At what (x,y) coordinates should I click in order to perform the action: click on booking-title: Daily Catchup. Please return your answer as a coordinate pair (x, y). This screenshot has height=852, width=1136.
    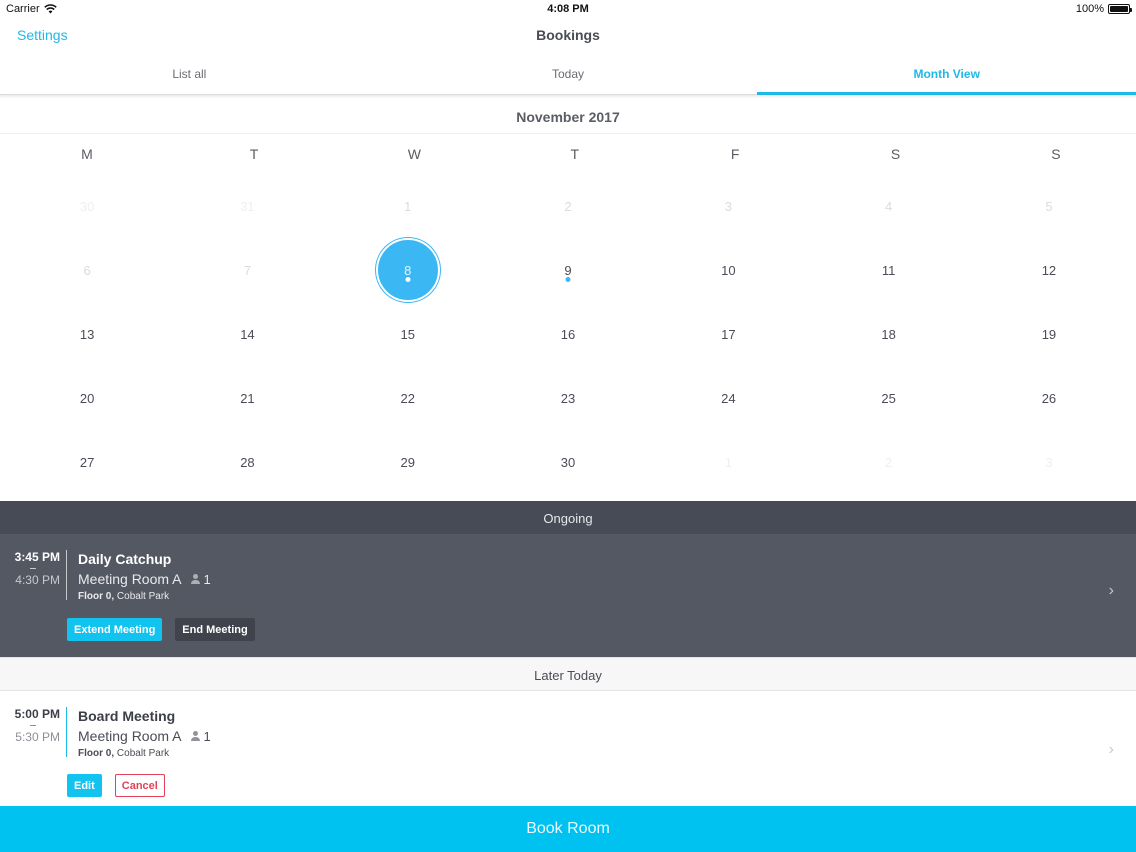
    Looking at the image, I should click on (125, 559).